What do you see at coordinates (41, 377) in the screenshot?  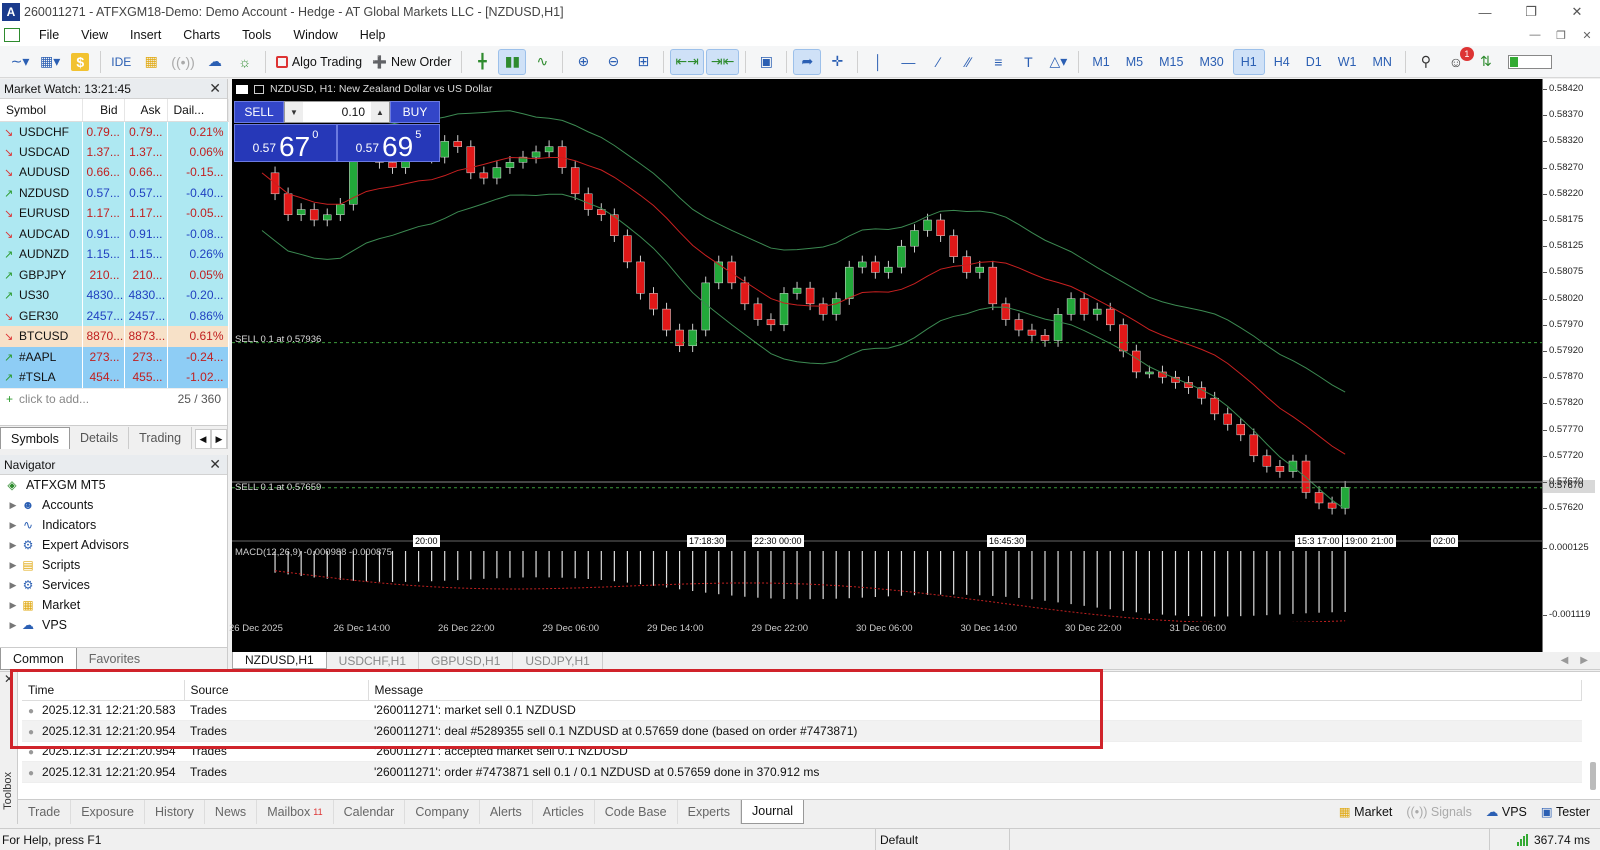 I see `symbol-cell: ↗ #TSLA` at bounding box center [41, 377].